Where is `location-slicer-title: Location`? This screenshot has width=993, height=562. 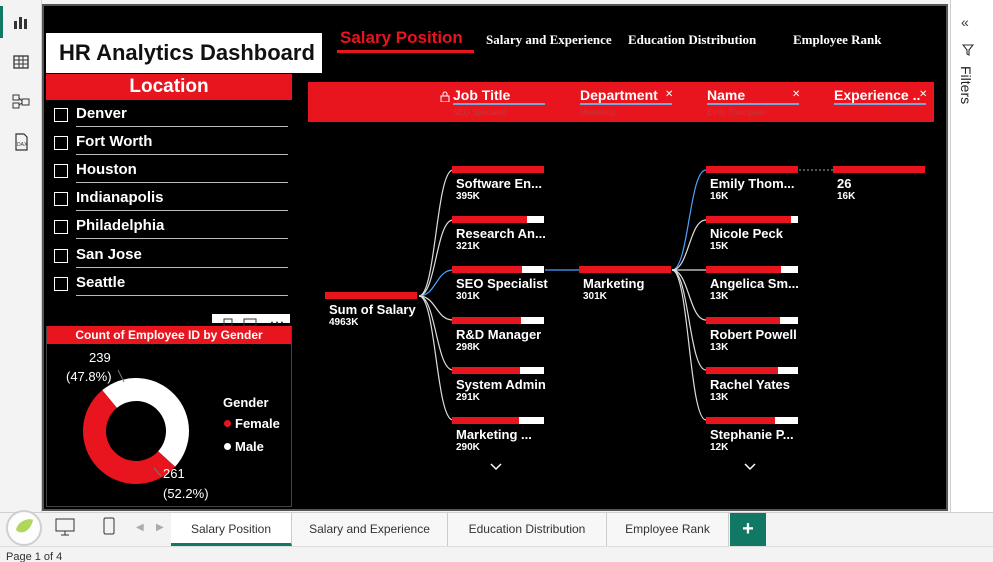
location-slicer-title: Location is located at coordinates (169, 87).